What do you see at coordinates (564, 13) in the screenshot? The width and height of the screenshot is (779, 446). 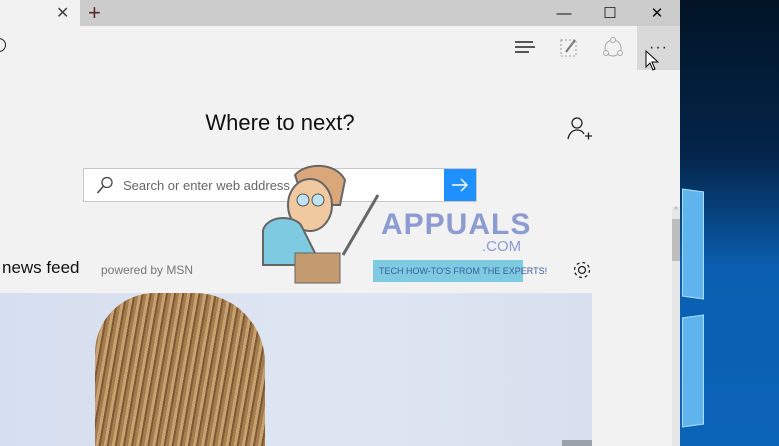 I see `minimize-button: —` at bounding box center [564, 13].